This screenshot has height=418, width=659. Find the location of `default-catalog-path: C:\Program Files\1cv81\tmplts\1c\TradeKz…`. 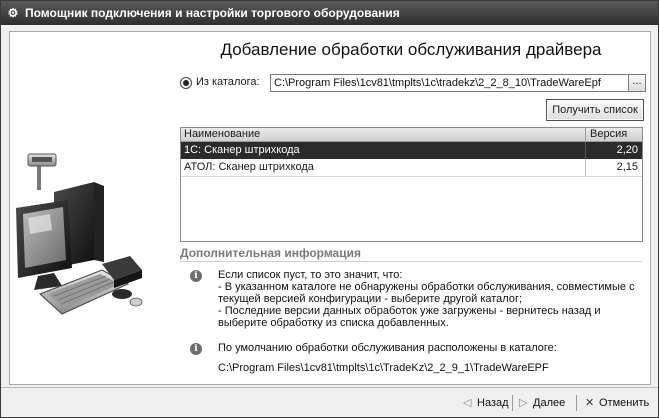

default-catalog-path: C:\Program Files\1cv81\tmplts\1c\TradeKz… is located at coordinates (383, 368).